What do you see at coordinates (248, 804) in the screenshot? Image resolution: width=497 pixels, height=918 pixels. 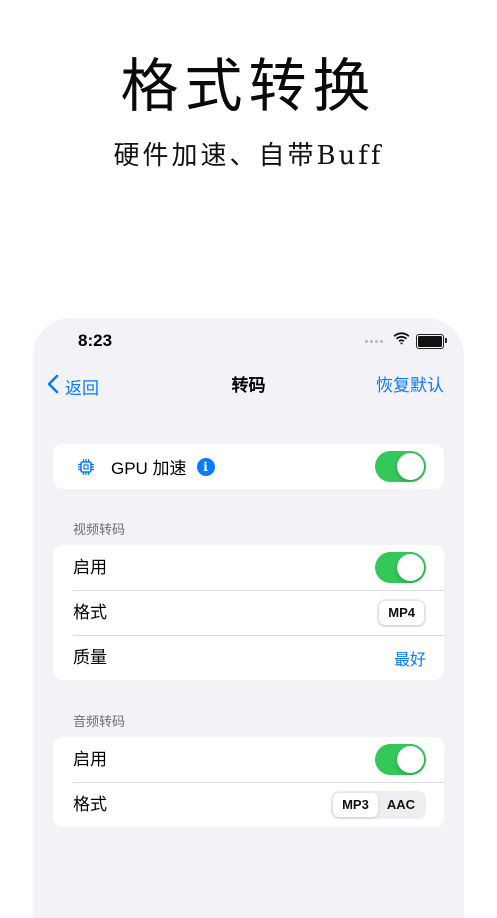 I see `audio-format-row: 格式 MP3 AAC` at bounding box center [248, 804].